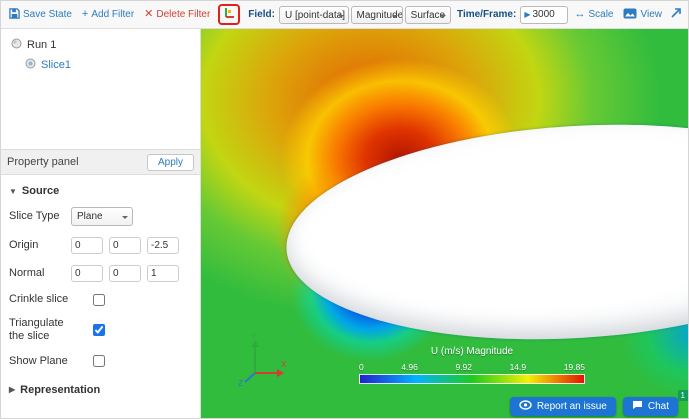 The width and height of the screenshot is (689, 419). I want to click on cfd-cool-region, so click(371, 291).